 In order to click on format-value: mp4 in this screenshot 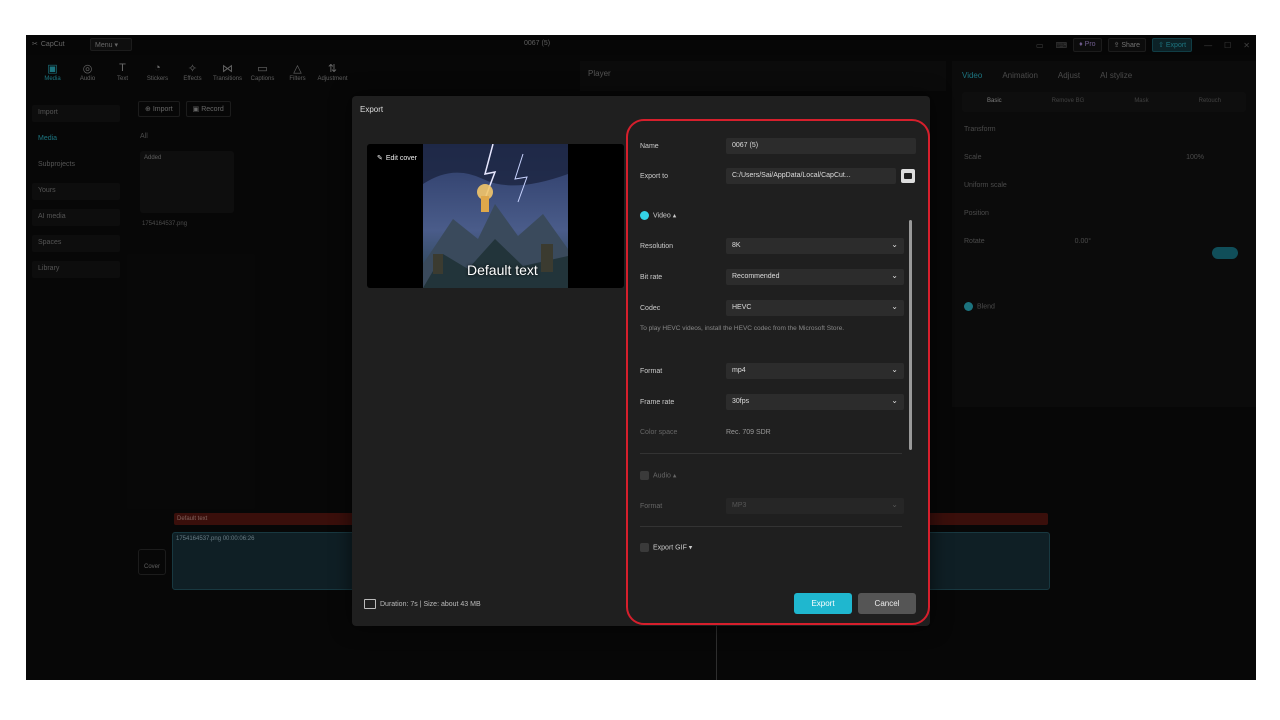, I will do `click(739, 370)`.